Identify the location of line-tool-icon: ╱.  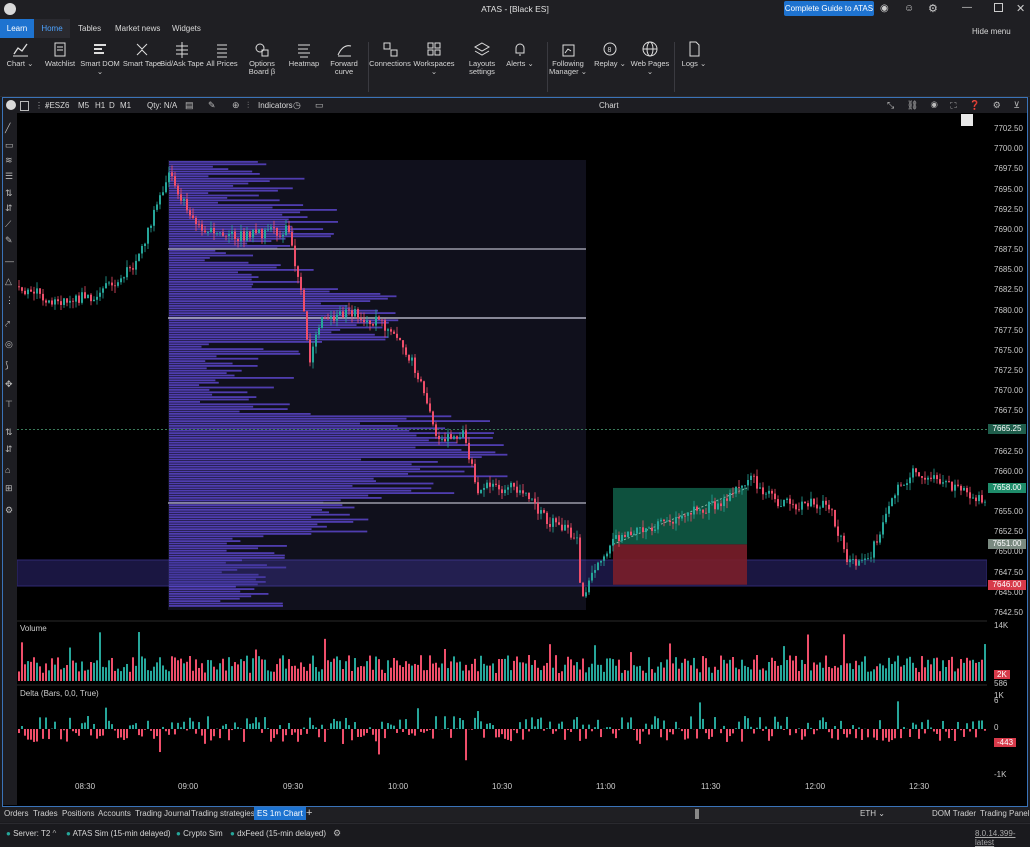
(7, 128).